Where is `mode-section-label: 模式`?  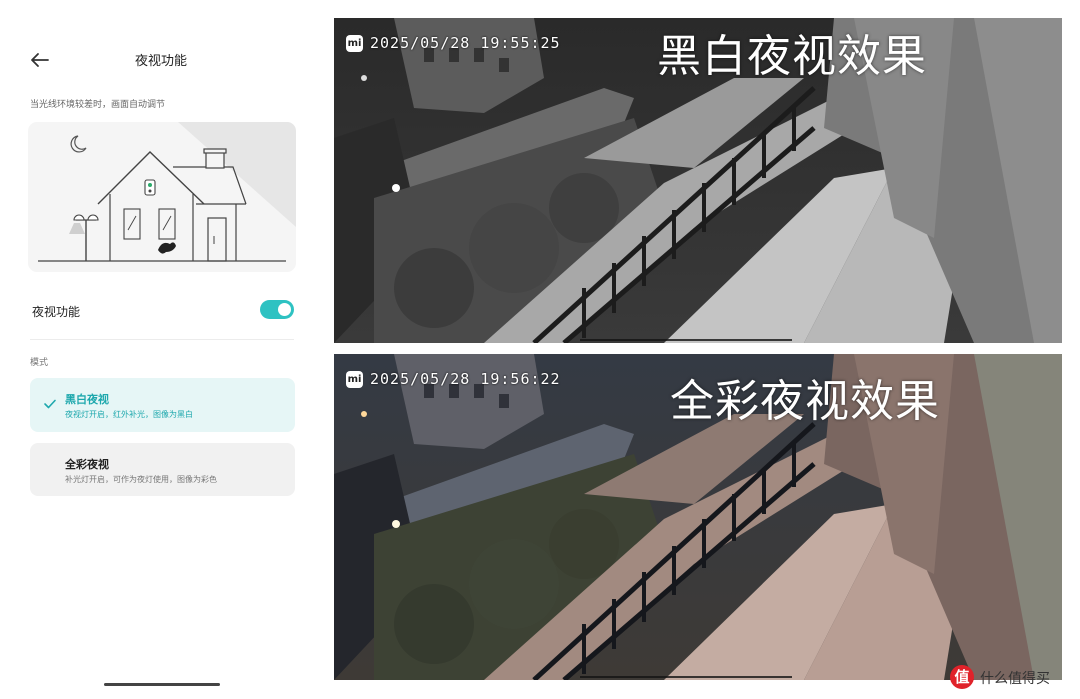 mode-section-label: 模式 is located at coordinates (39, 363).